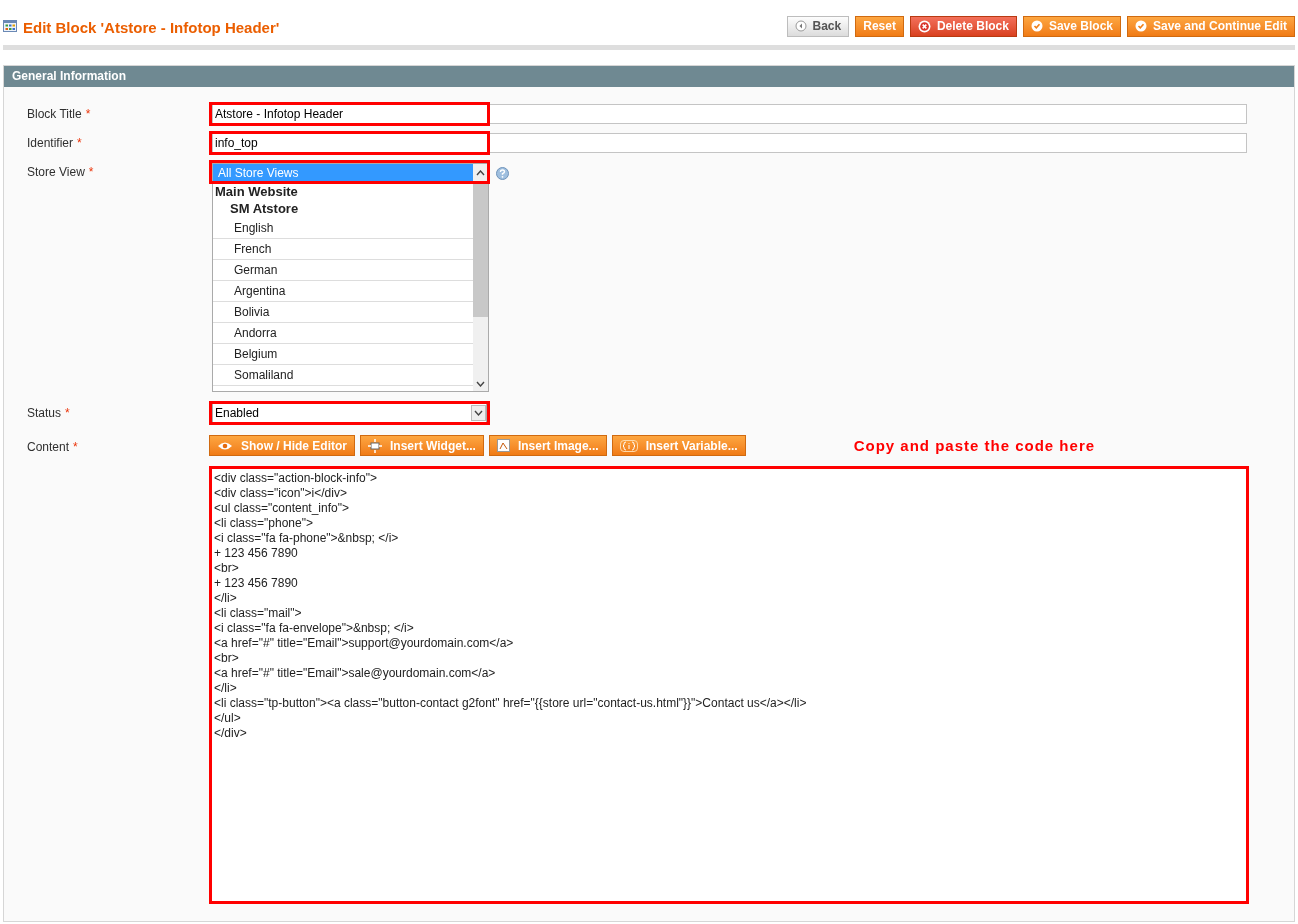  What do you see at coordinates (343, 191) in the screenshot?
I see `store-view-option: Main Website` at bounding box center [343, 191].